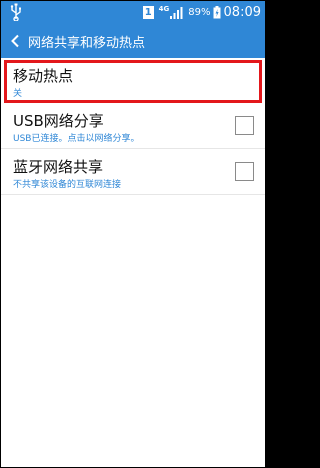 The image size is (320, 468). What do you see at coordinates (242, 12) in the screenshot?
I see `clock: 08:09` at bounding box center [242, 12].